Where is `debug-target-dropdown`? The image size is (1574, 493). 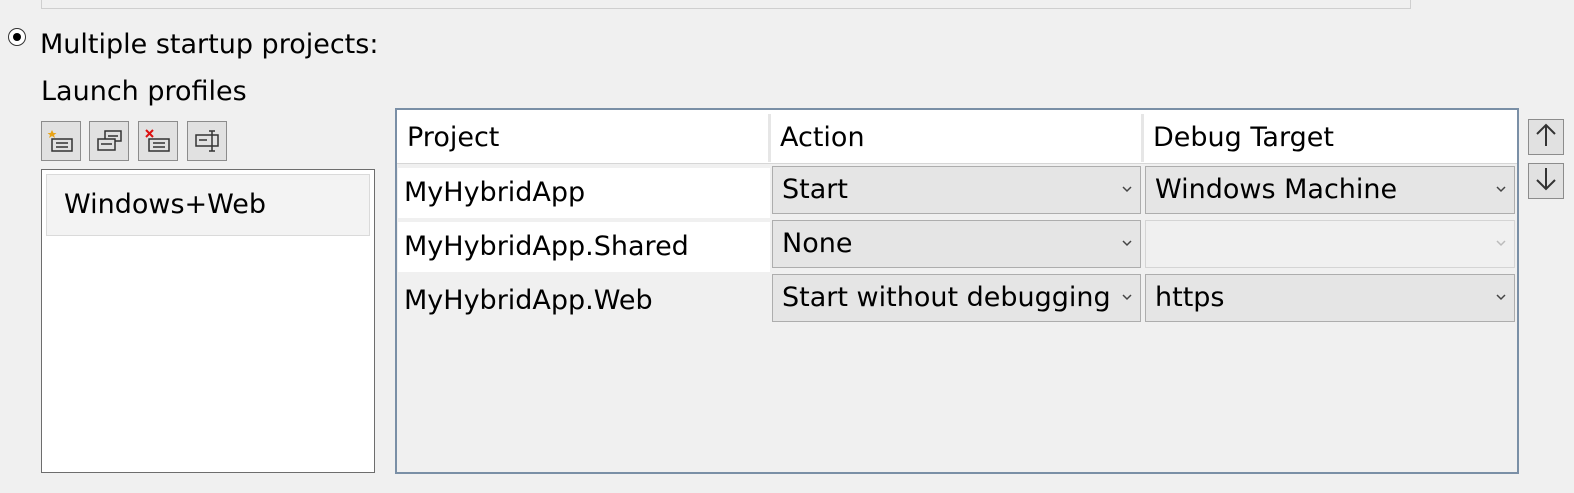
debug-target-dropdown is located at coordinates (1330, 244).